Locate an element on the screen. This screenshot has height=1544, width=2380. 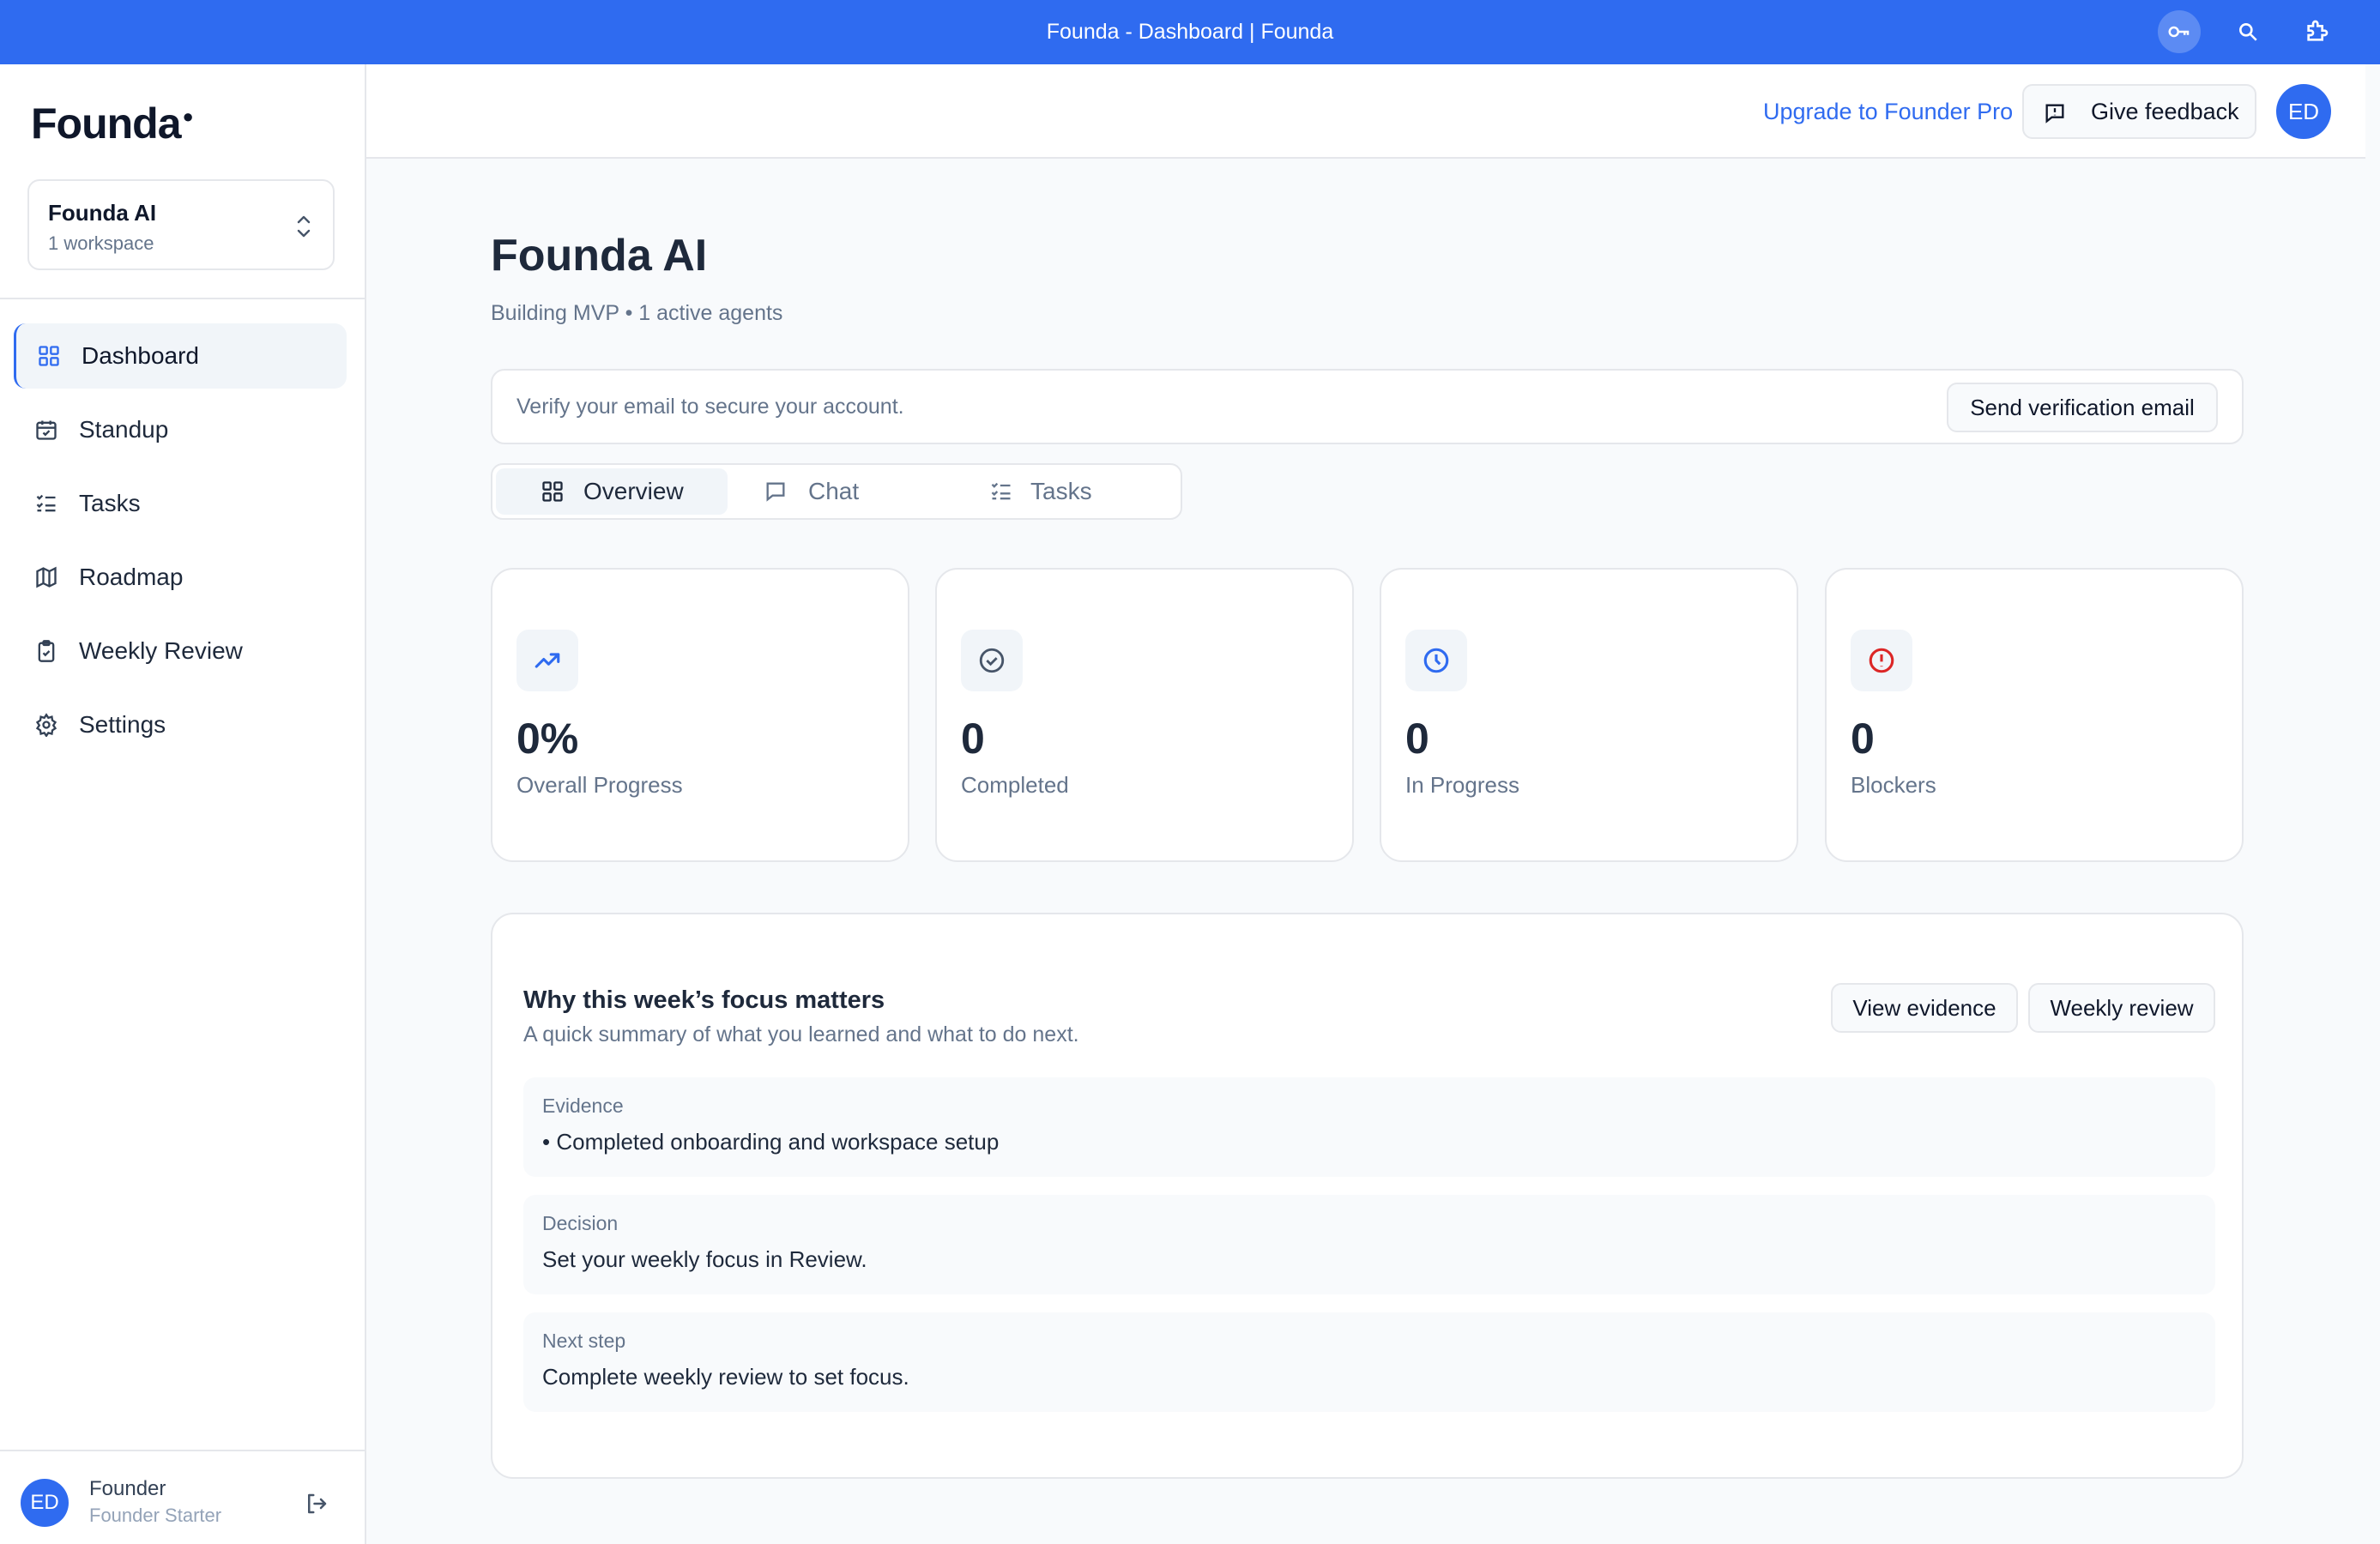
zoom-icon is located at coordinates (2247, 31).